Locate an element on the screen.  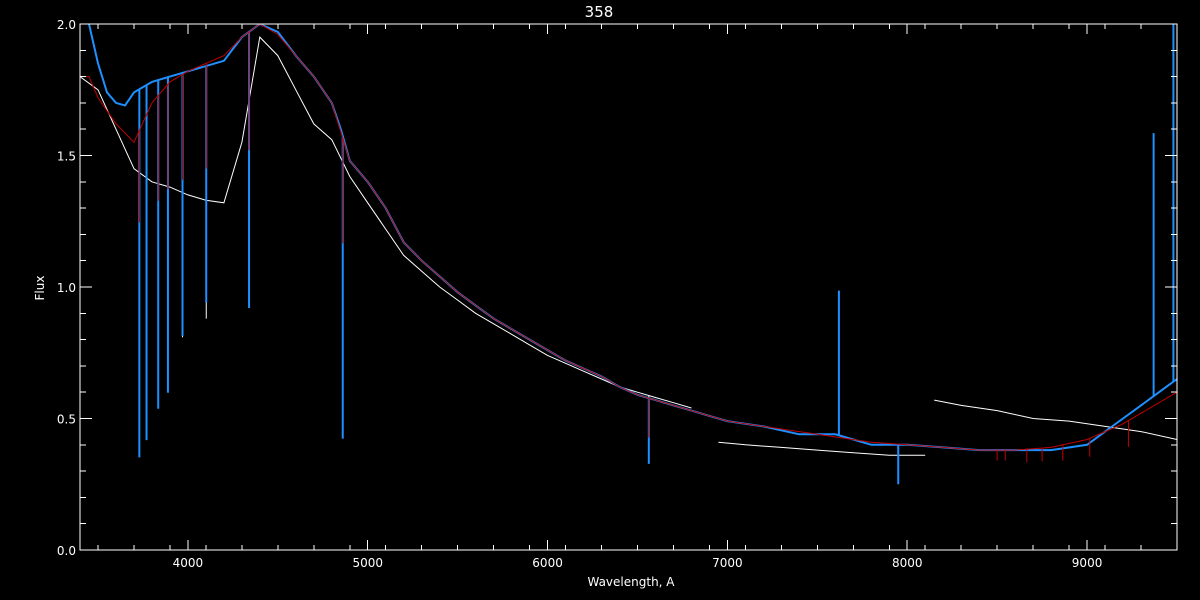
x-axis-label: Wavelength, A is located at coordinates (631, 582).